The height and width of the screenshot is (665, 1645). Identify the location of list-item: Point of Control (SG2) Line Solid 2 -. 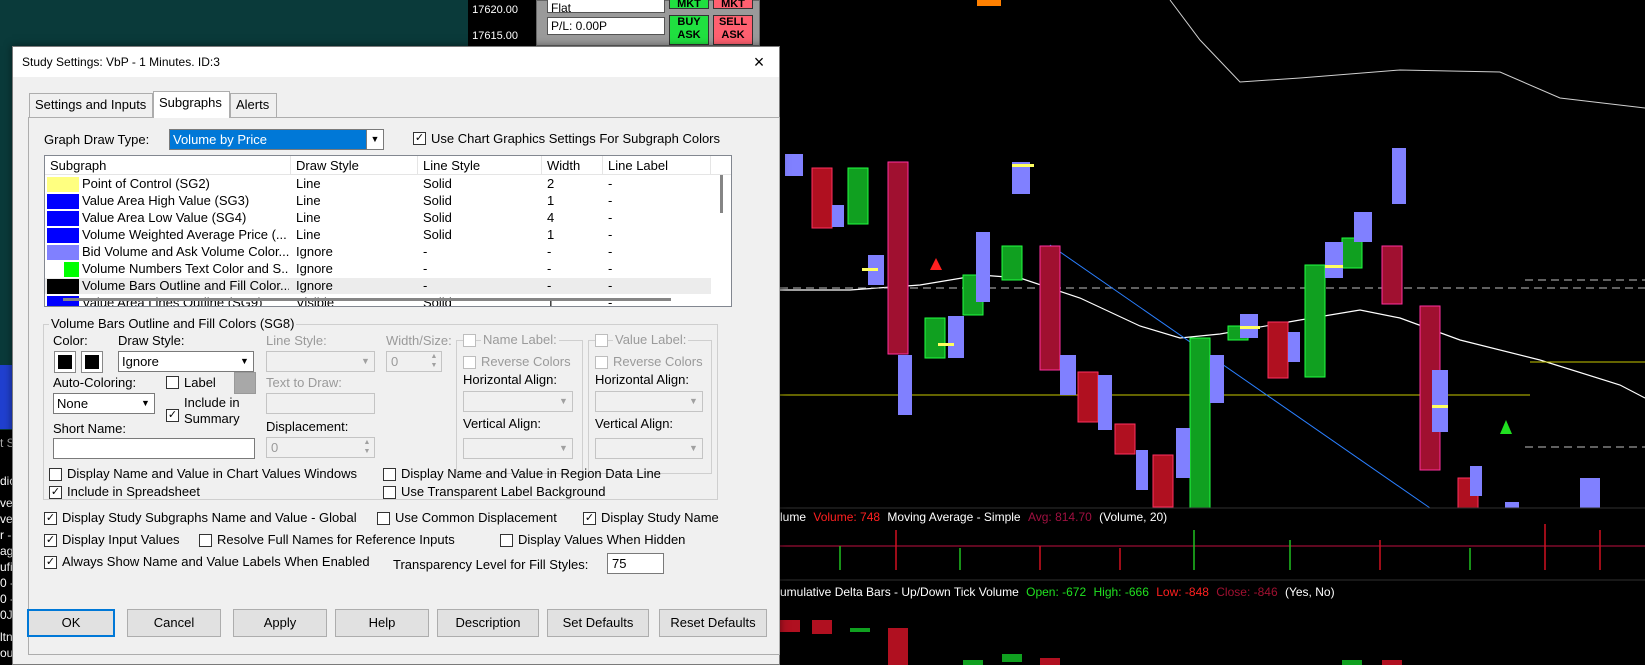
(378, 184).